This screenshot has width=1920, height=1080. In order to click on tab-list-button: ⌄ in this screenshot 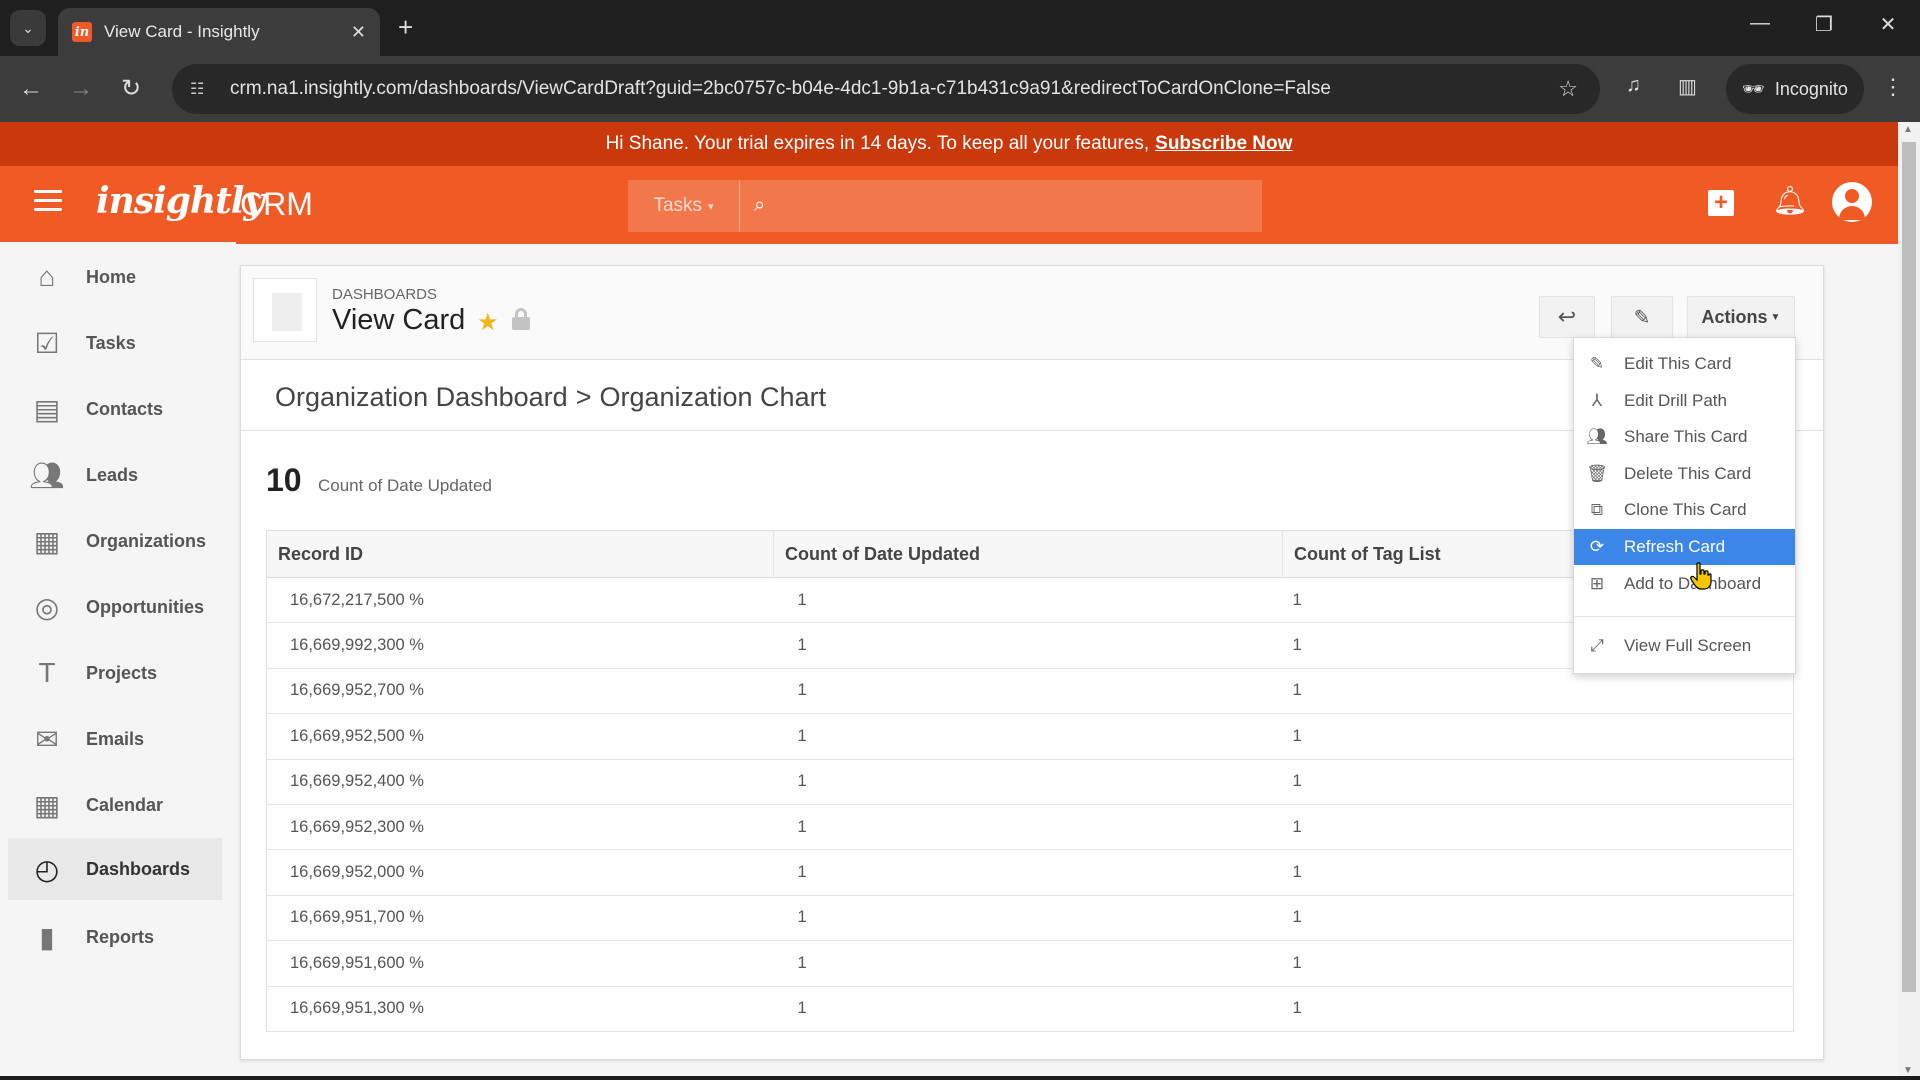, I will do `click(28, 28)`.